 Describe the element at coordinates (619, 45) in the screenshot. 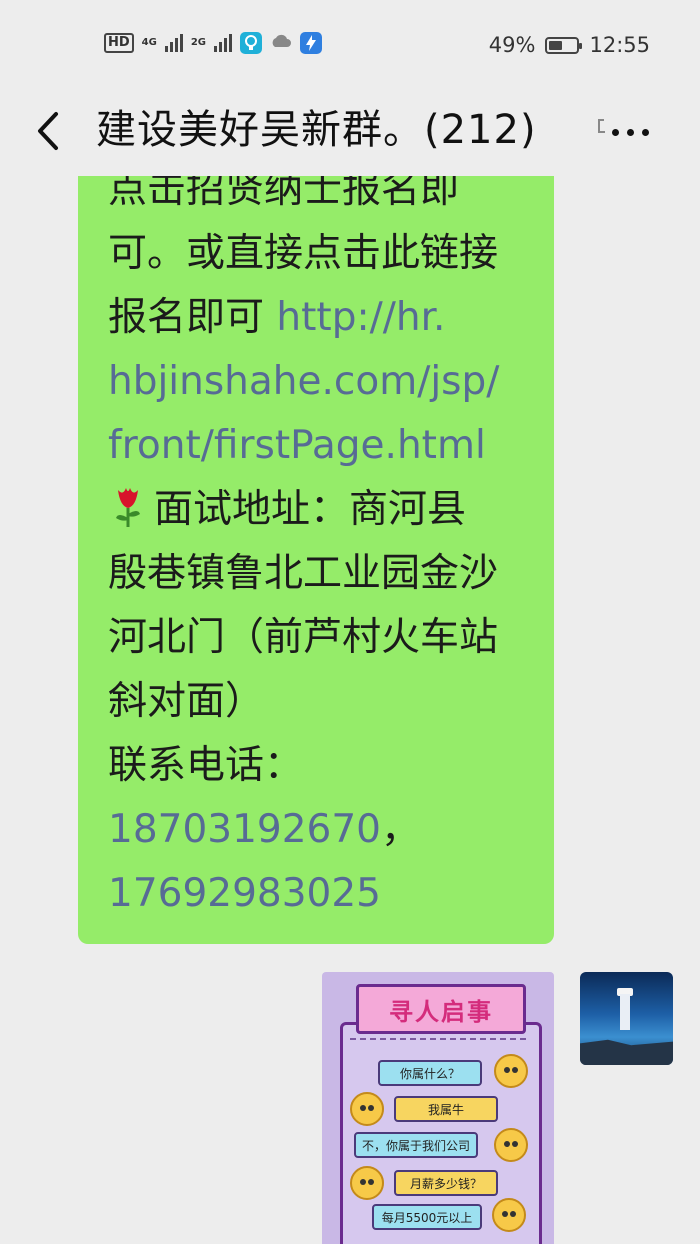

I see `clock-time: 12:55` at that location.